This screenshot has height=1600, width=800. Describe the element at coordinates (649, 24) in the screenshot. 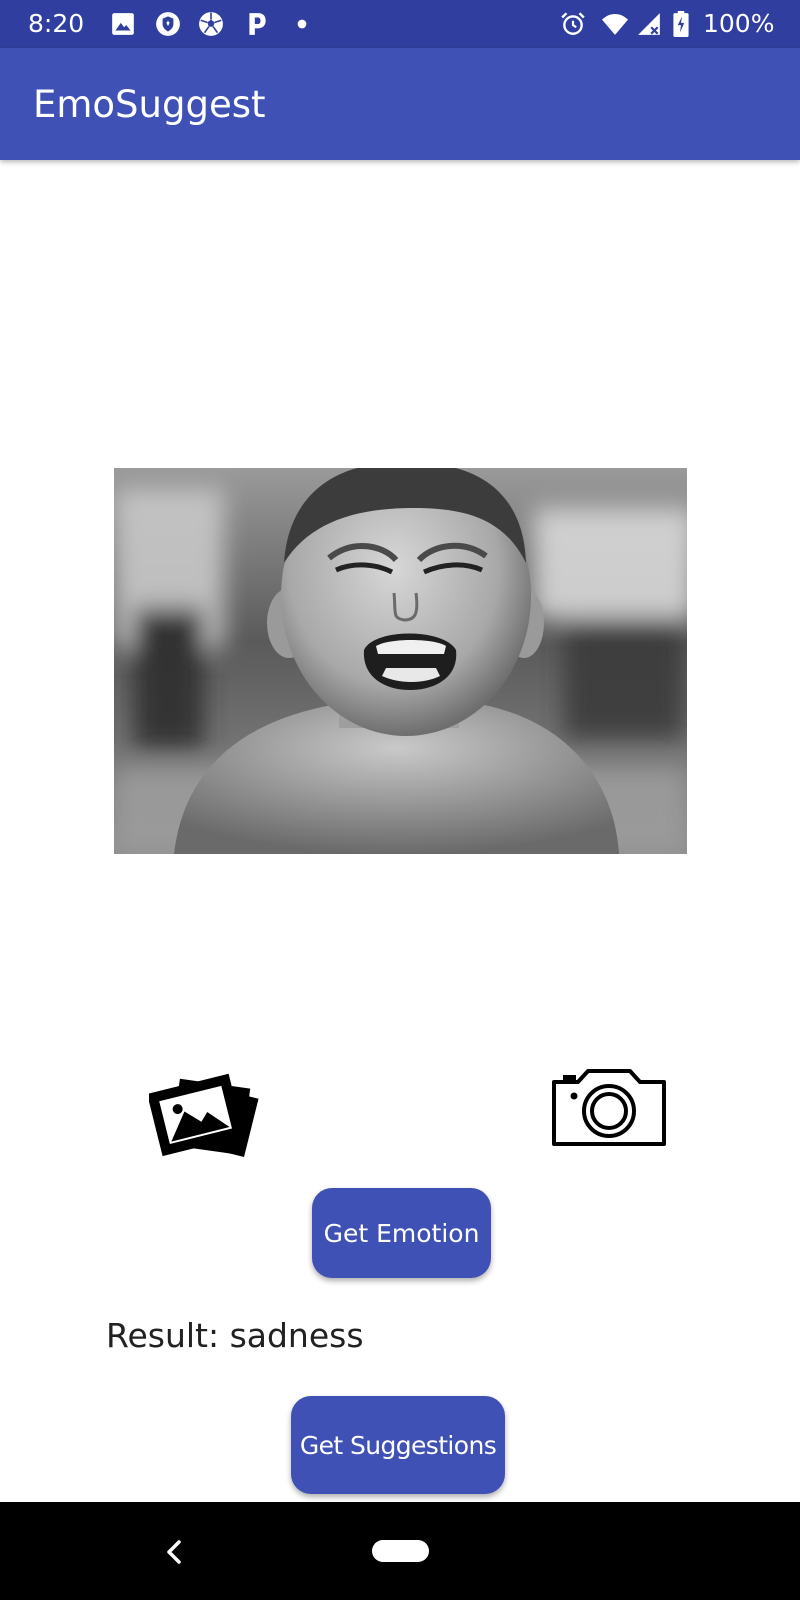

I see `signal-icon` at that location.